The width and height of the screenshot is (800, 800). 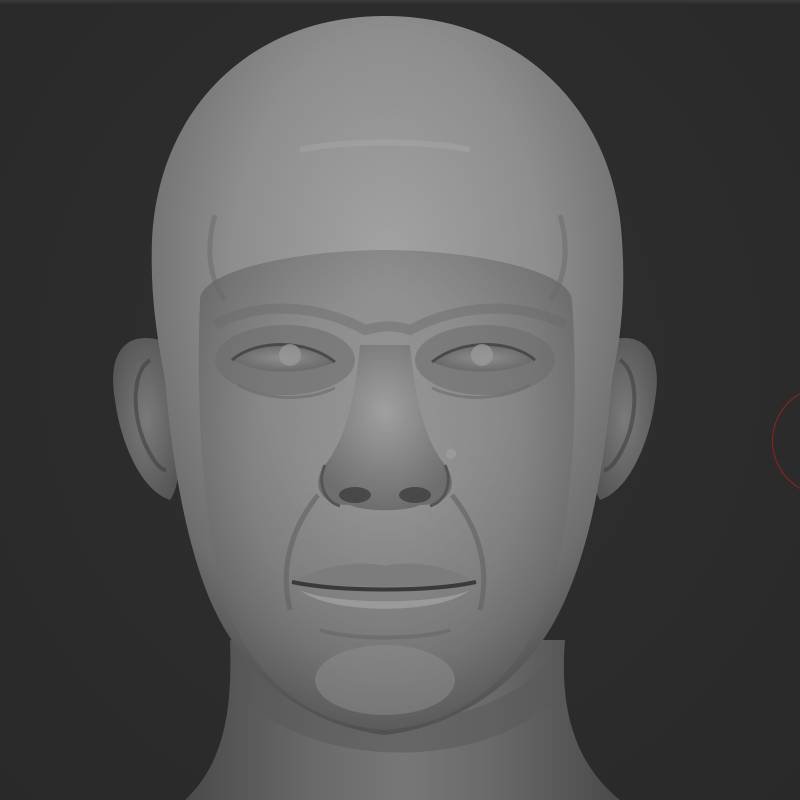 What do you see at coordinates (385, 680) in the screenshot?
I see `chin` at bounding box center [385, 680].